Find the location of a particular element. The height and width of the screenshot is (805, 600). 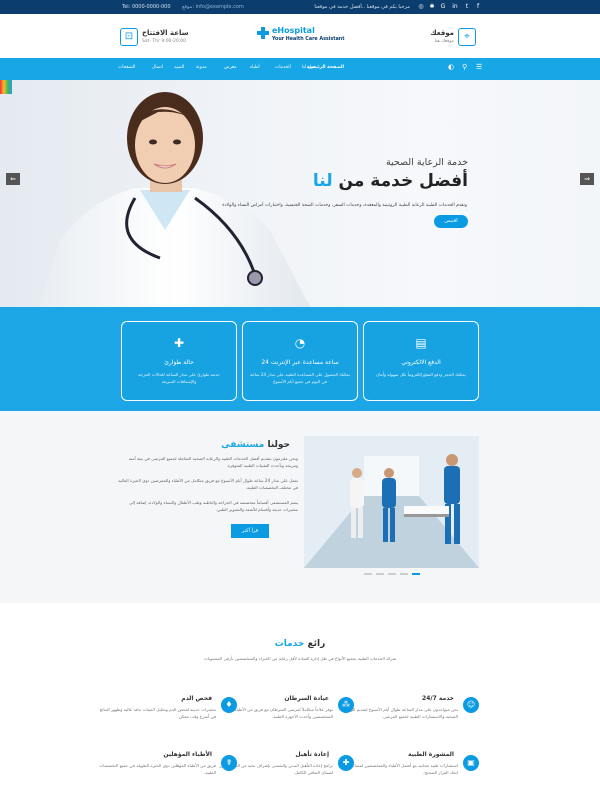

about-title: حولنا مستشفى is located at coordinates (255, 445).